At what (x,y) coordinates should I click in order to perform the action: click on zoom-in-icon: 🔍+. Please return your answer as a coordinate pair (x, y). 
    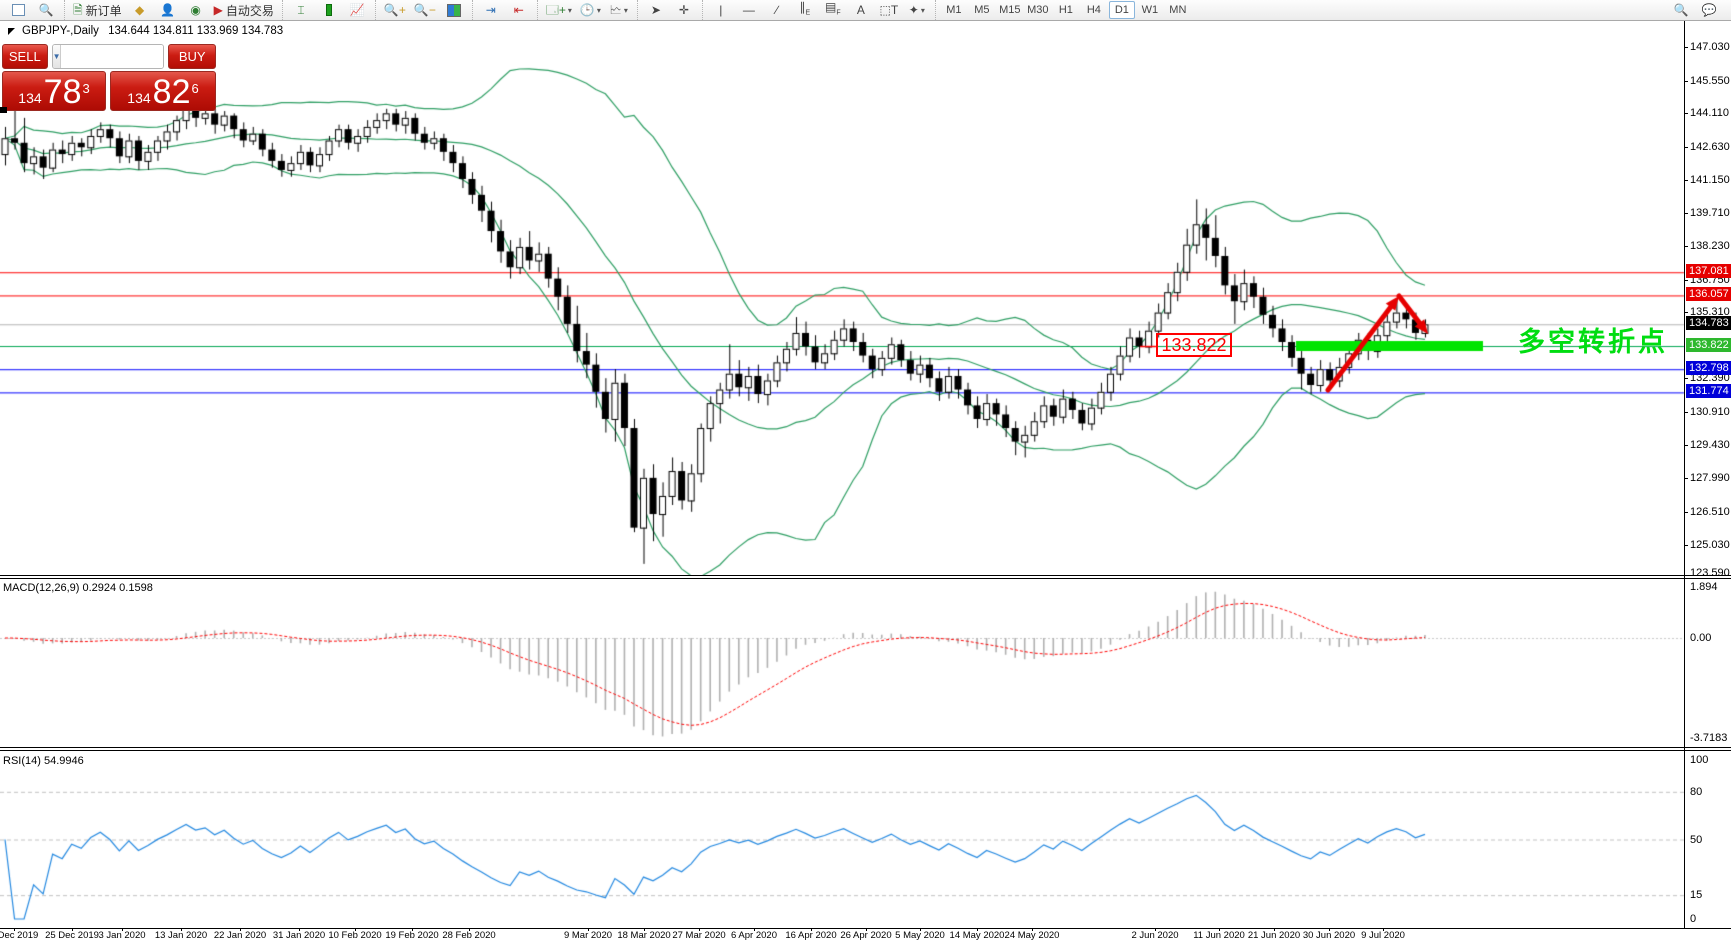
    Looking at the image, I should click on (395, 10).